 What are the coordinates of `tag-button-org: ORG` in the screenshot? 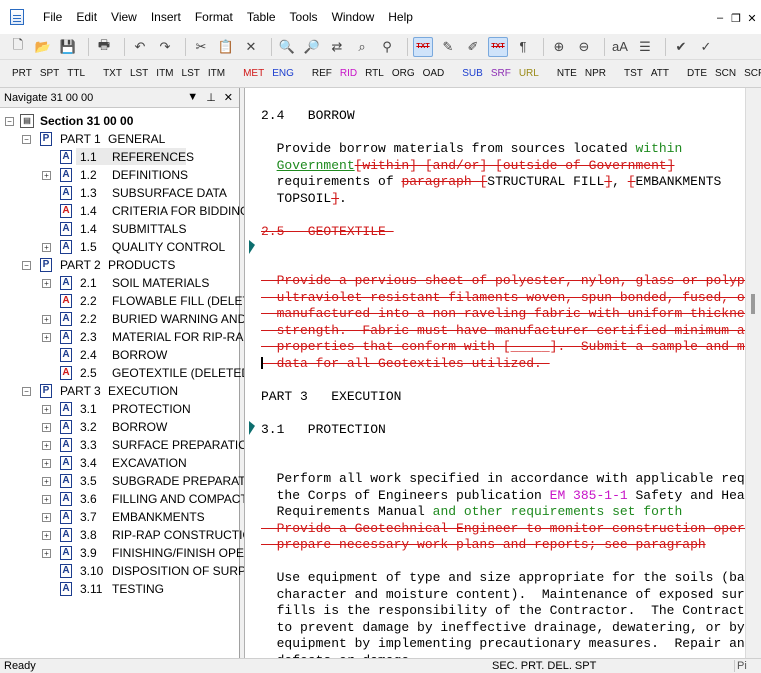 It's located at (403, 73).